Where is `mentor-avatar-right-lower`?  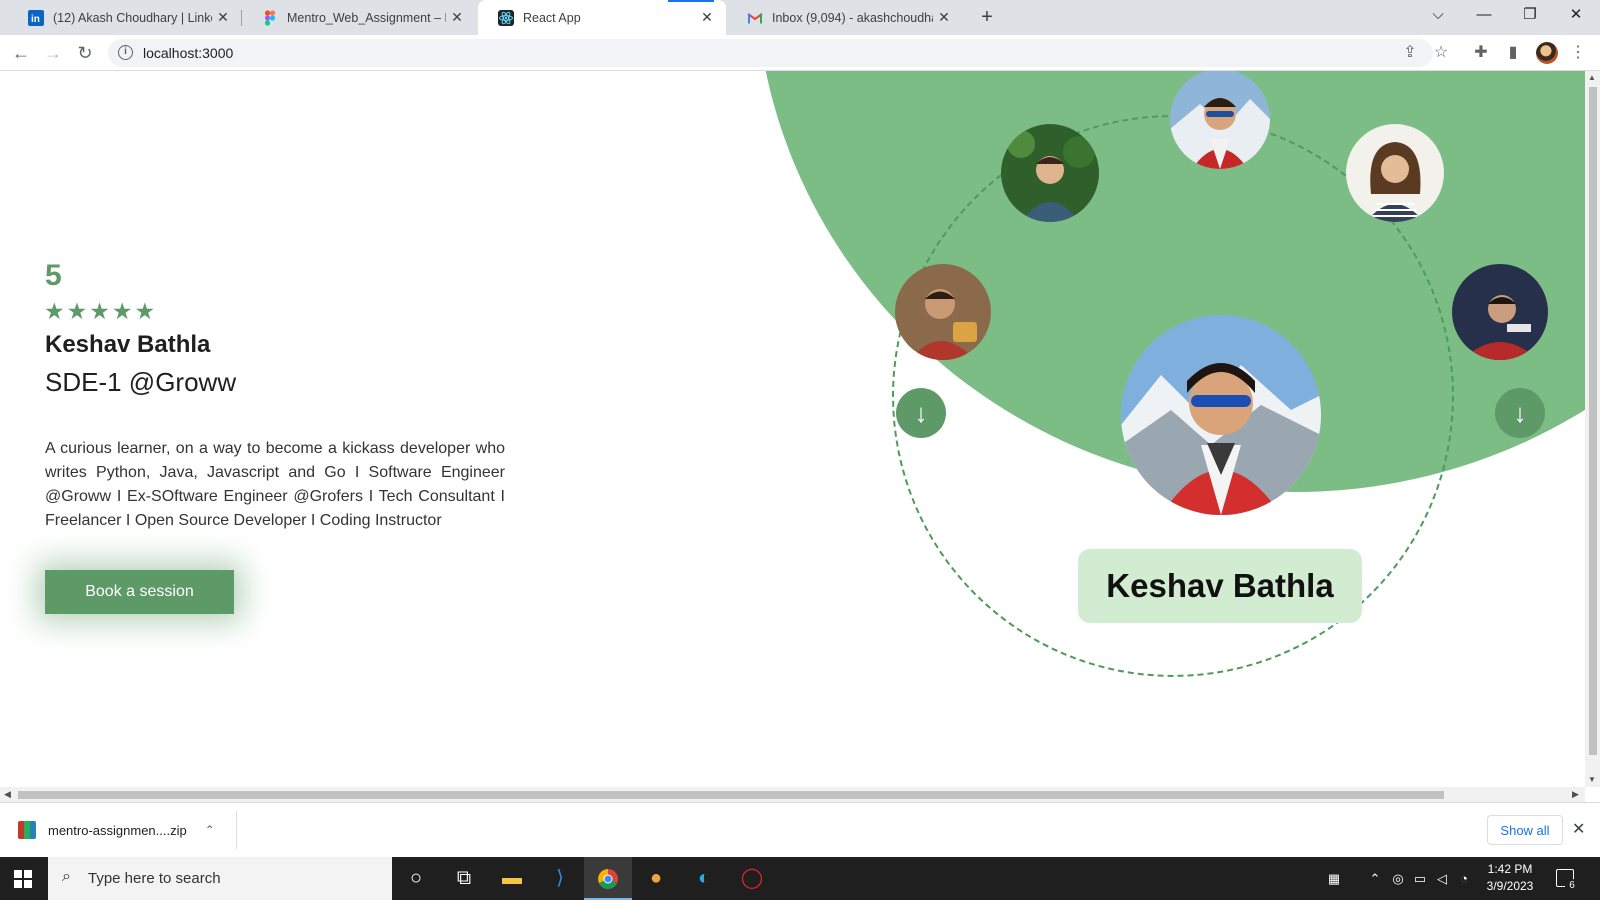
mentor-avatar-right-lower is located at coordinates (1500, 312).